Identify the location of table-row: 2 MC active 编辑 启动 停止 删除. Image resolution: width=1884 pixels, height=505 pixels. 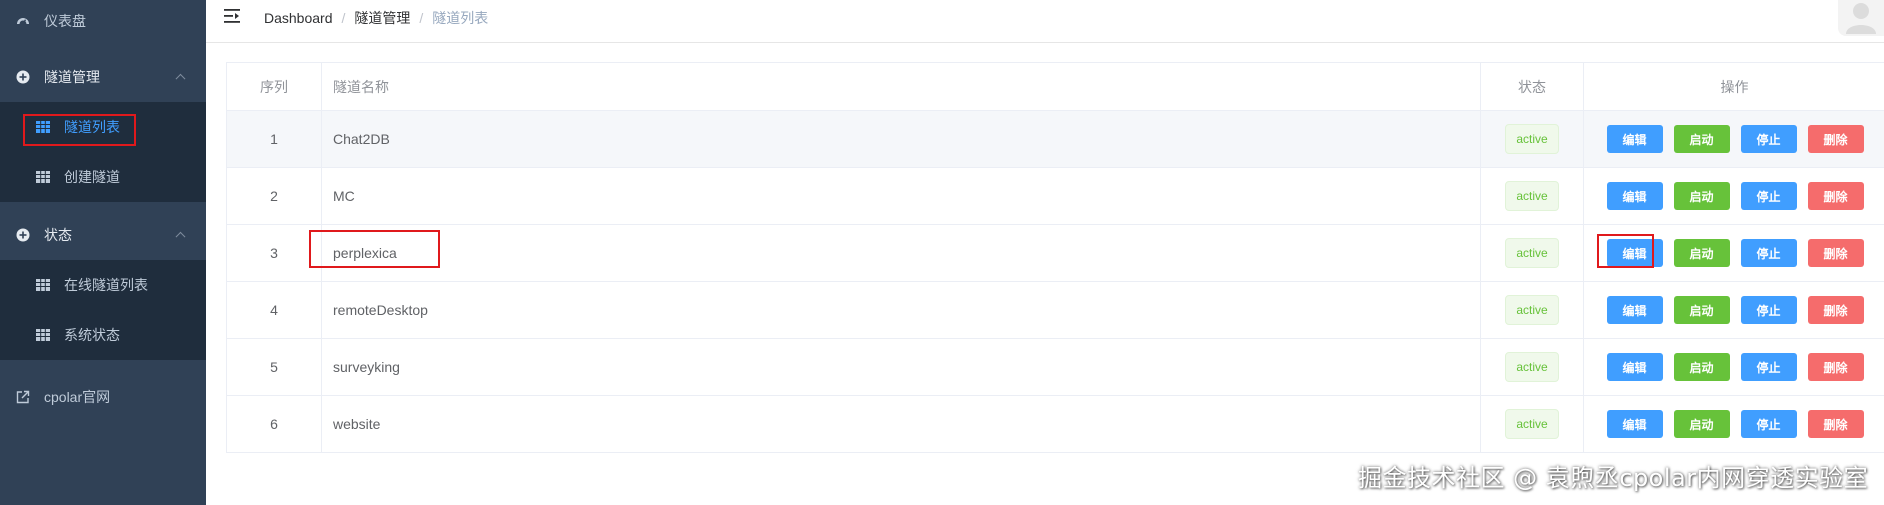
(1055, 196).